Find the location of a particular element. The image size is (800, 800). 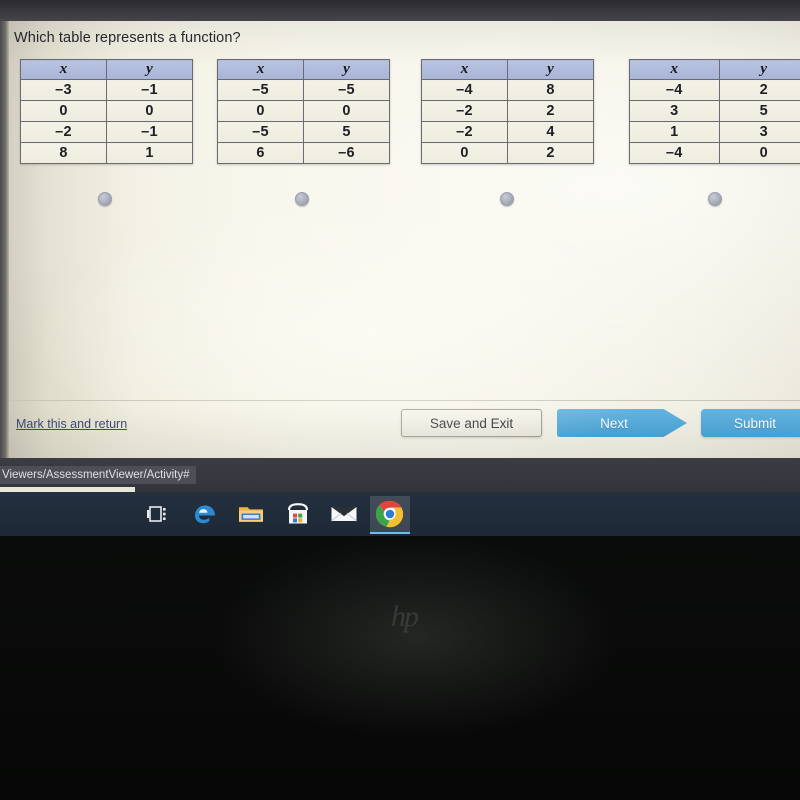

table-row: 35 is located at coordinates (714, 111).